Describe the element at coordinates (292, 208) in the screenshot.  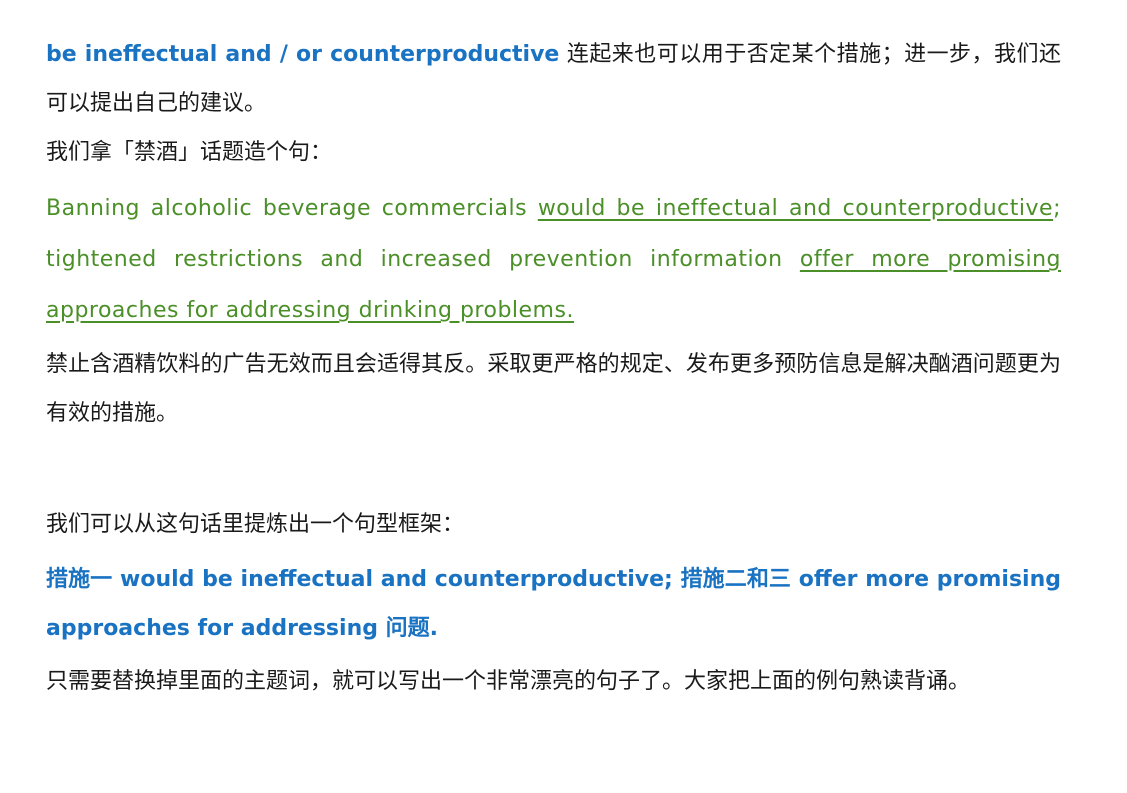
I see `example-part1: Banning alcoholic beverage commercials` at that location.